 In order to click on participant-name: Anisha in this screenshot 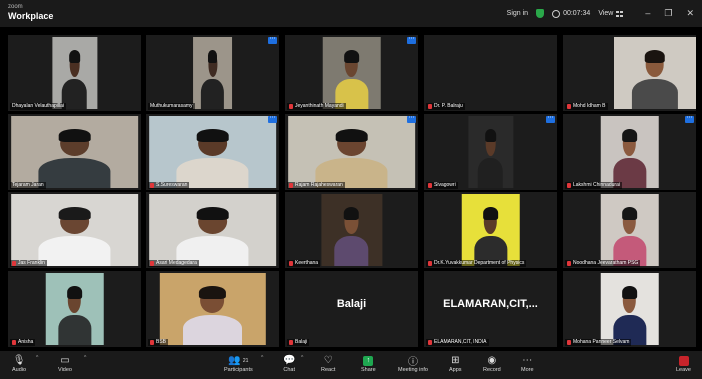, I will do `click(26, 342)`.